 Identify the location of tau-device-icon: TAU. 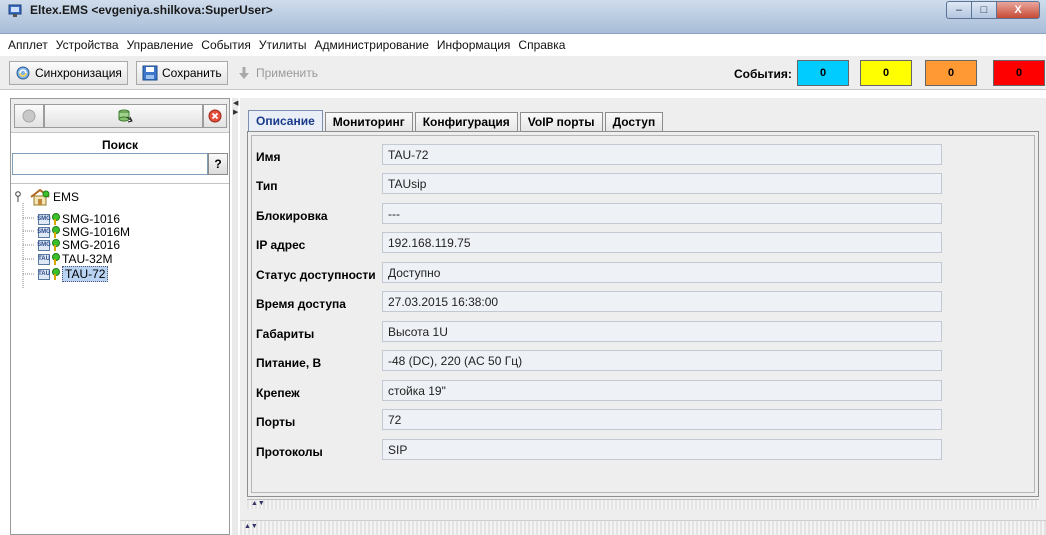
(44, 259).